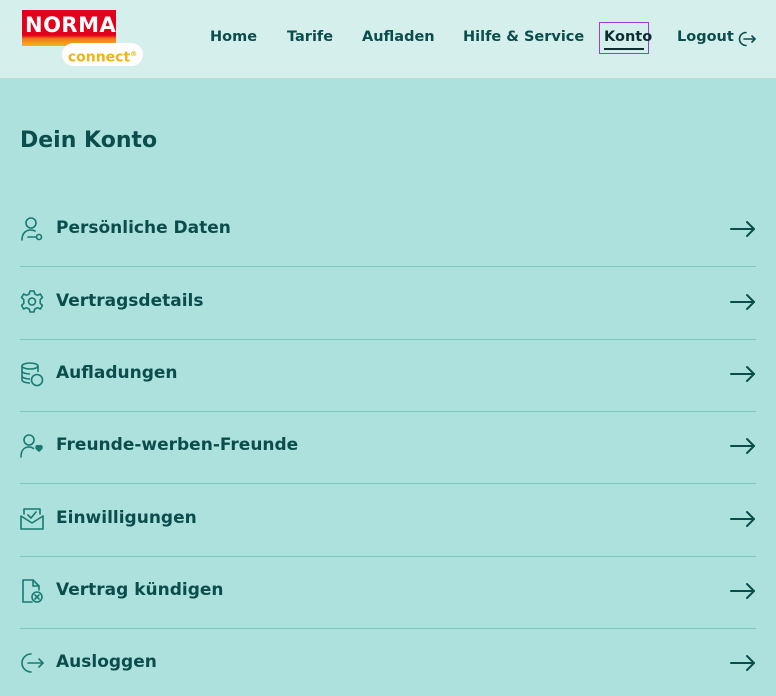  Describe the element at coordinates (143, 228) in the screenshot. I see `menu-item-label: Persönliche Daten` at that location.